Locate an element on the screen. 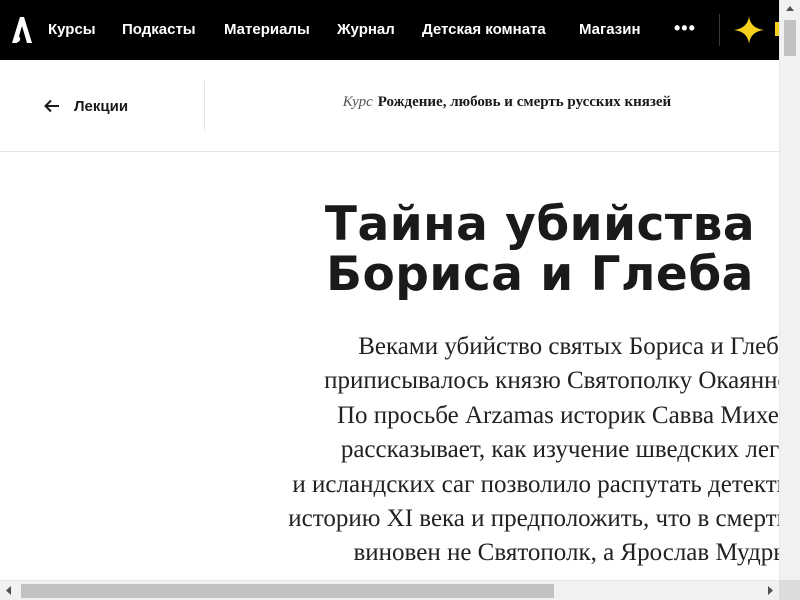  lead-line: рассказывает, как изучение шведских леге is located at coordinates (565, 450).